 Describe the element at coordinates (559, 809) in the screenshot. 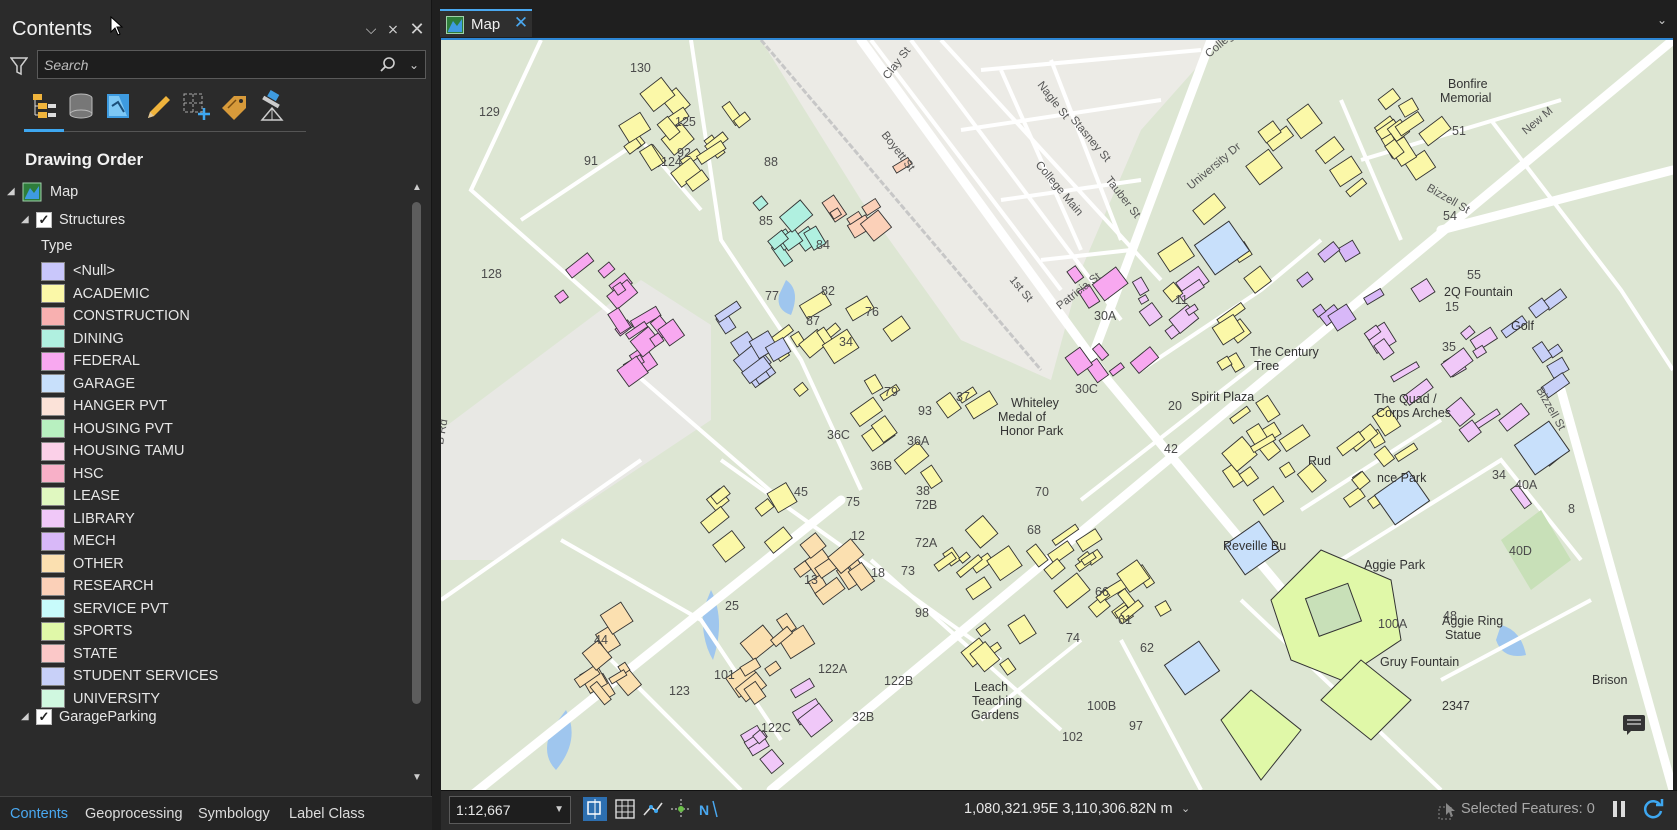

I see `scale-dropdown-icon: ▼` at that location.